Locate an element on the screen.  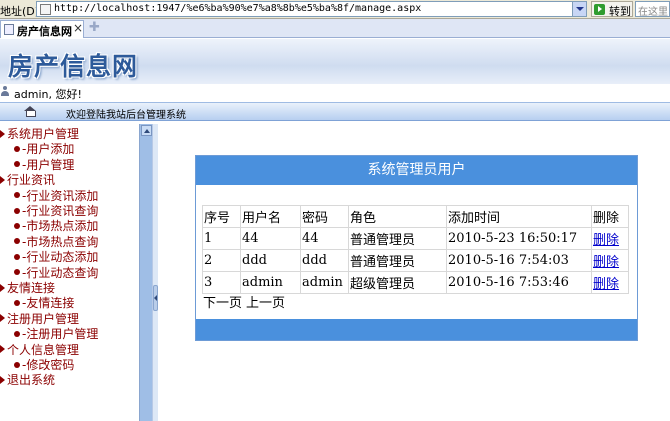
sidebar-item: -市场热点查询 is located at coordinates (56, 241).